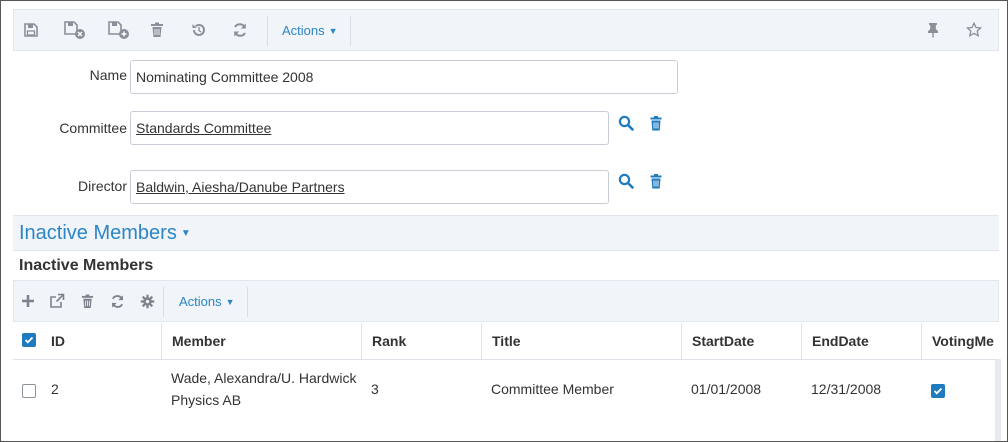 This screenshot has width=1008, height=442. Describe the element at coordinates (266, 389) in the screenshot. I see `cell-member: Wade, Alexandra/U. Hardwick Physics AB` at that location.